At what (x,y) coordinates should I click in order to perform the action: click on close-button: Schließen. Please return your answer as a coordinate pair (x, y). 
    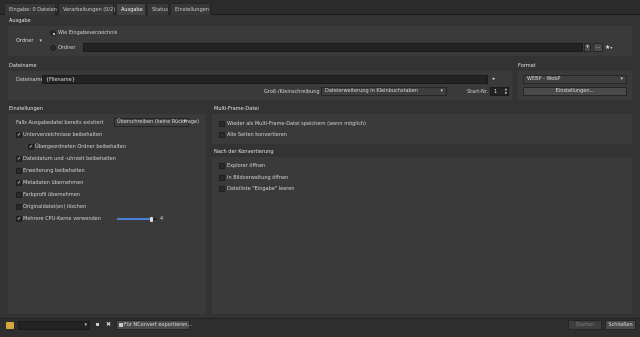
    Looking at the image, I should click on (620, 325).